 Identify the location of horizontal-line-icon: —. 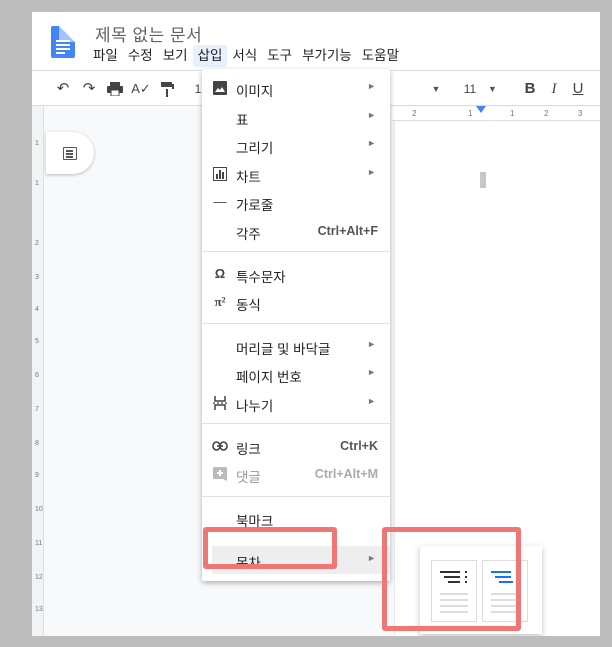
(220, 201).